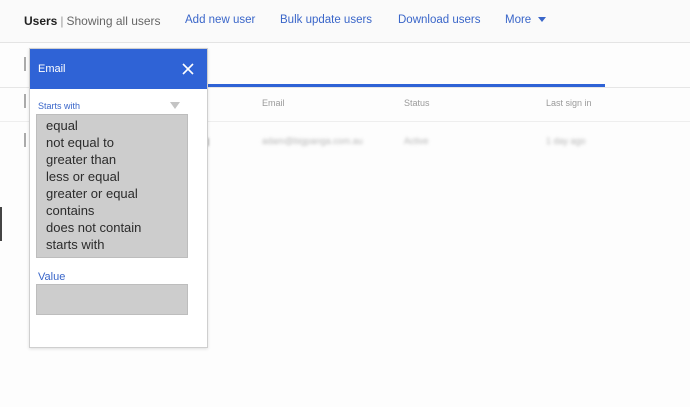  Describe the element at coordinates (273, 103) in the screenshot. I see `column-header-email: Email` at that location.